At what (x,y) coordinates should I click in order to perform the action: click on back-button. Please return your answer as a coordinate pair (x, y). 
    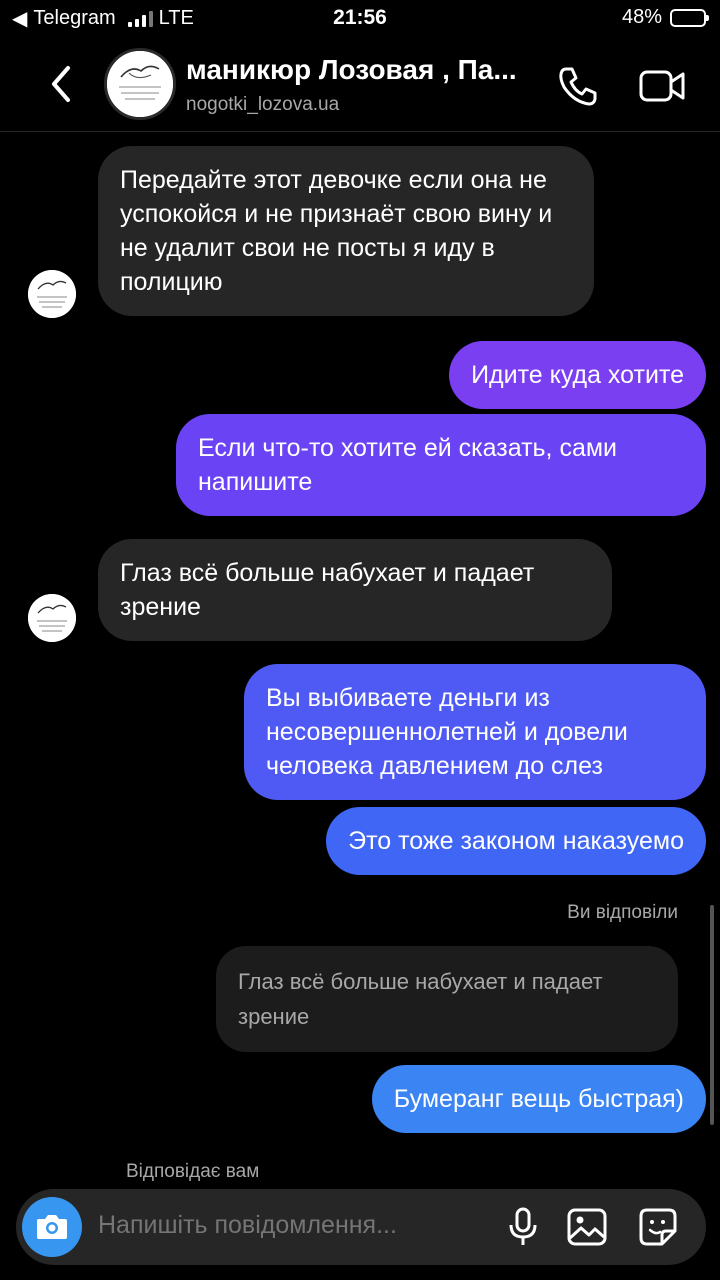
    Looking at the image, I should click on (62, 84).